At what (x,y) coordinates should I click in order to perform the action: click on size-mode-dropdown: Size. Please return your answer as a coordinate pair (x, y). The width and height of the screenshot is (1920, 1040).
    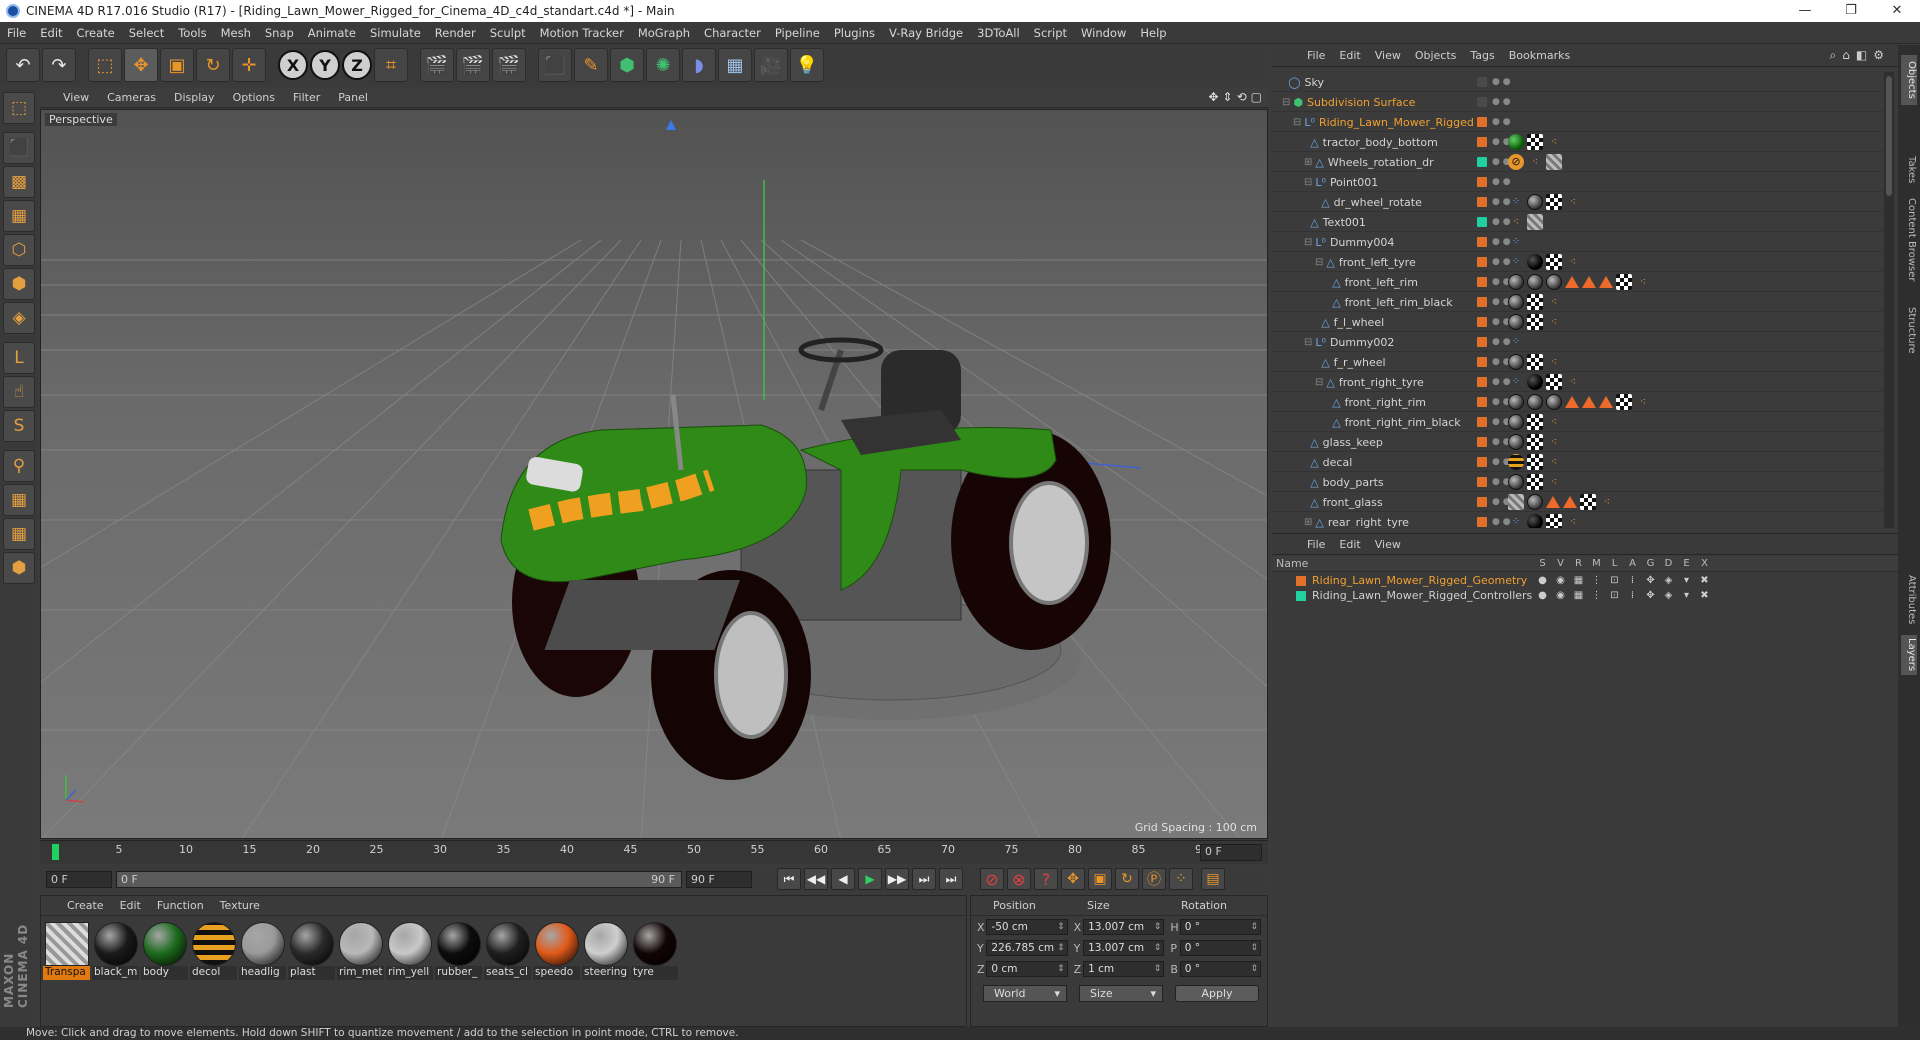
    Looking at the image, I should click on (1121, 993).